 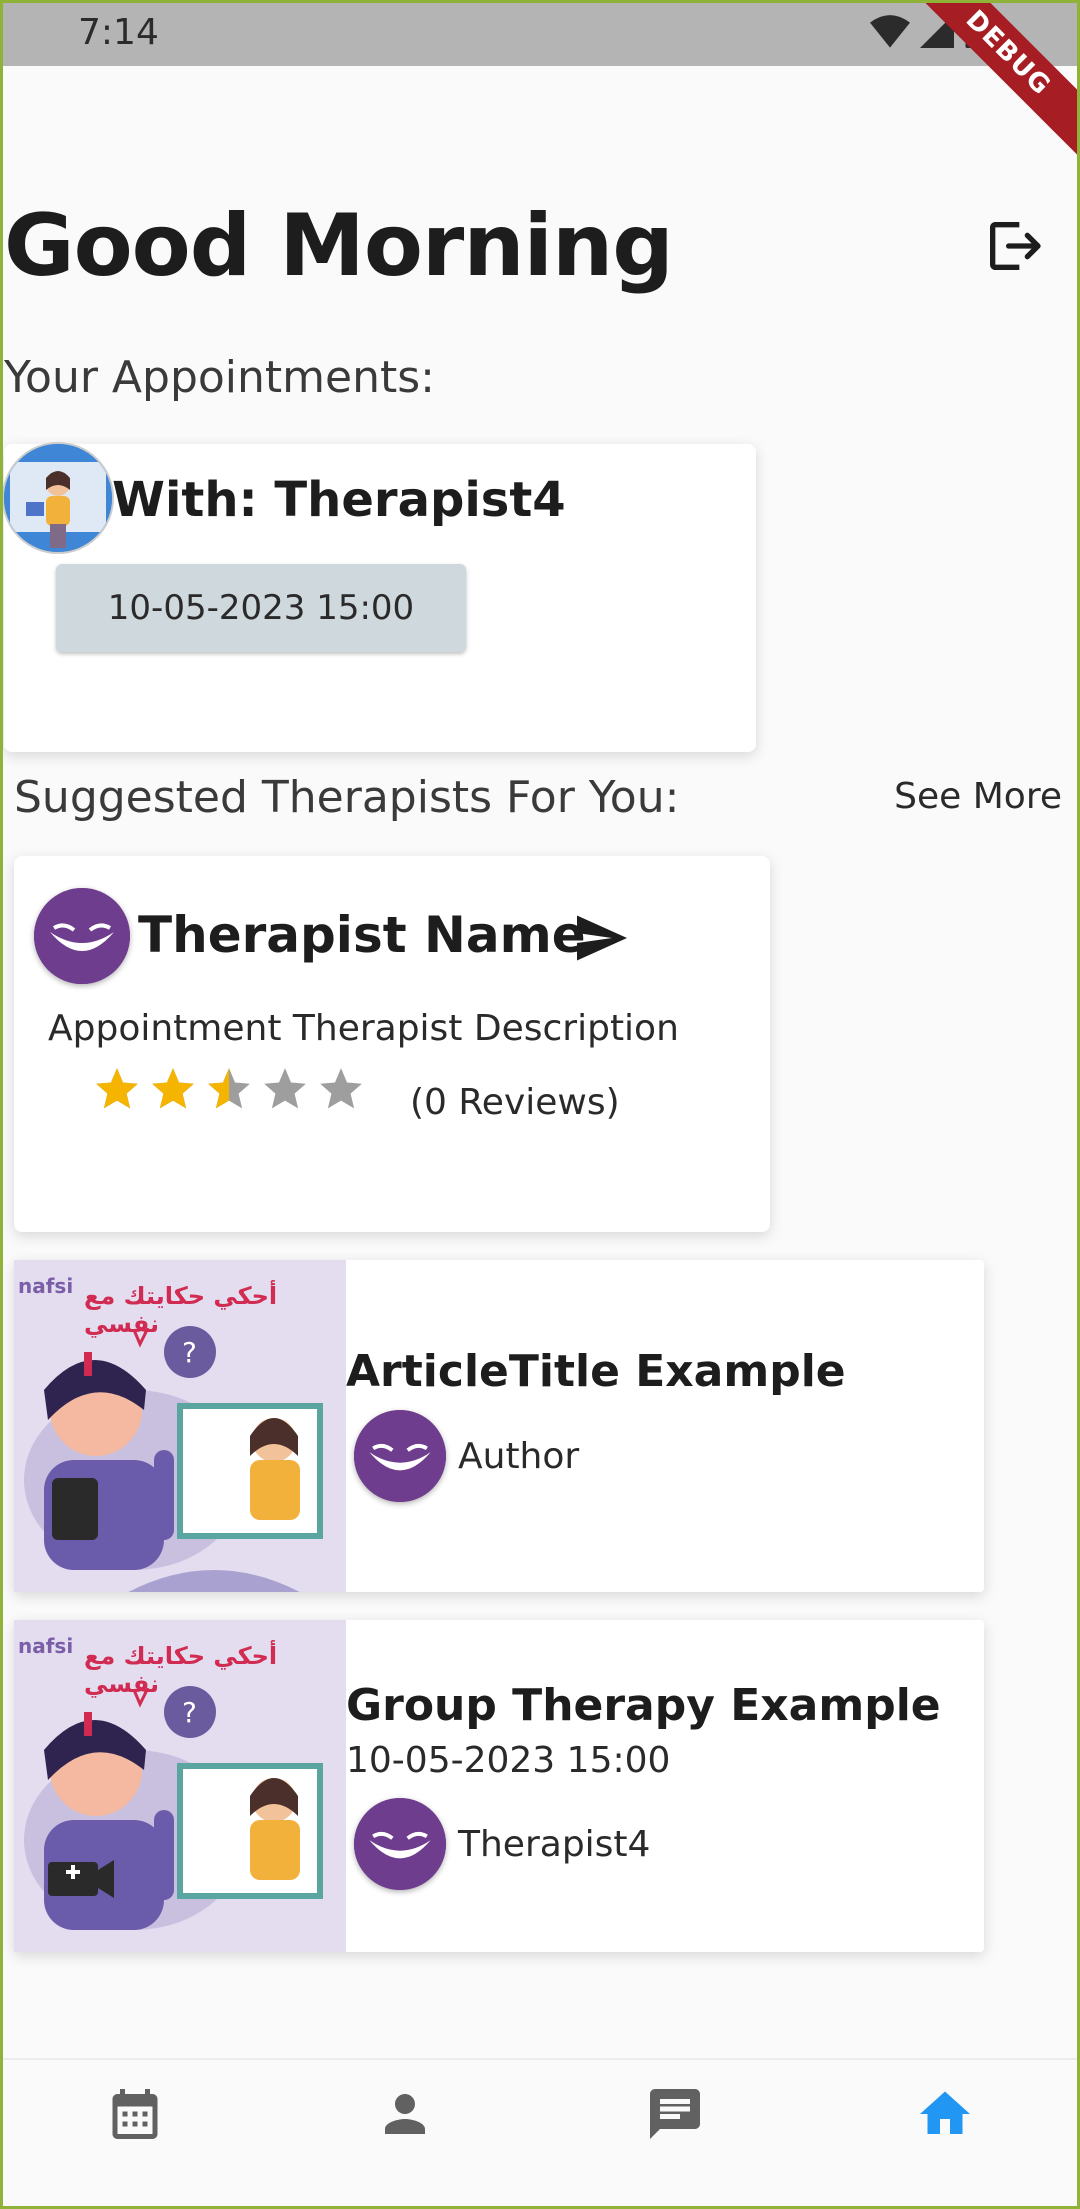 I want to click on host-avatar, so click(x=400, y=1844).